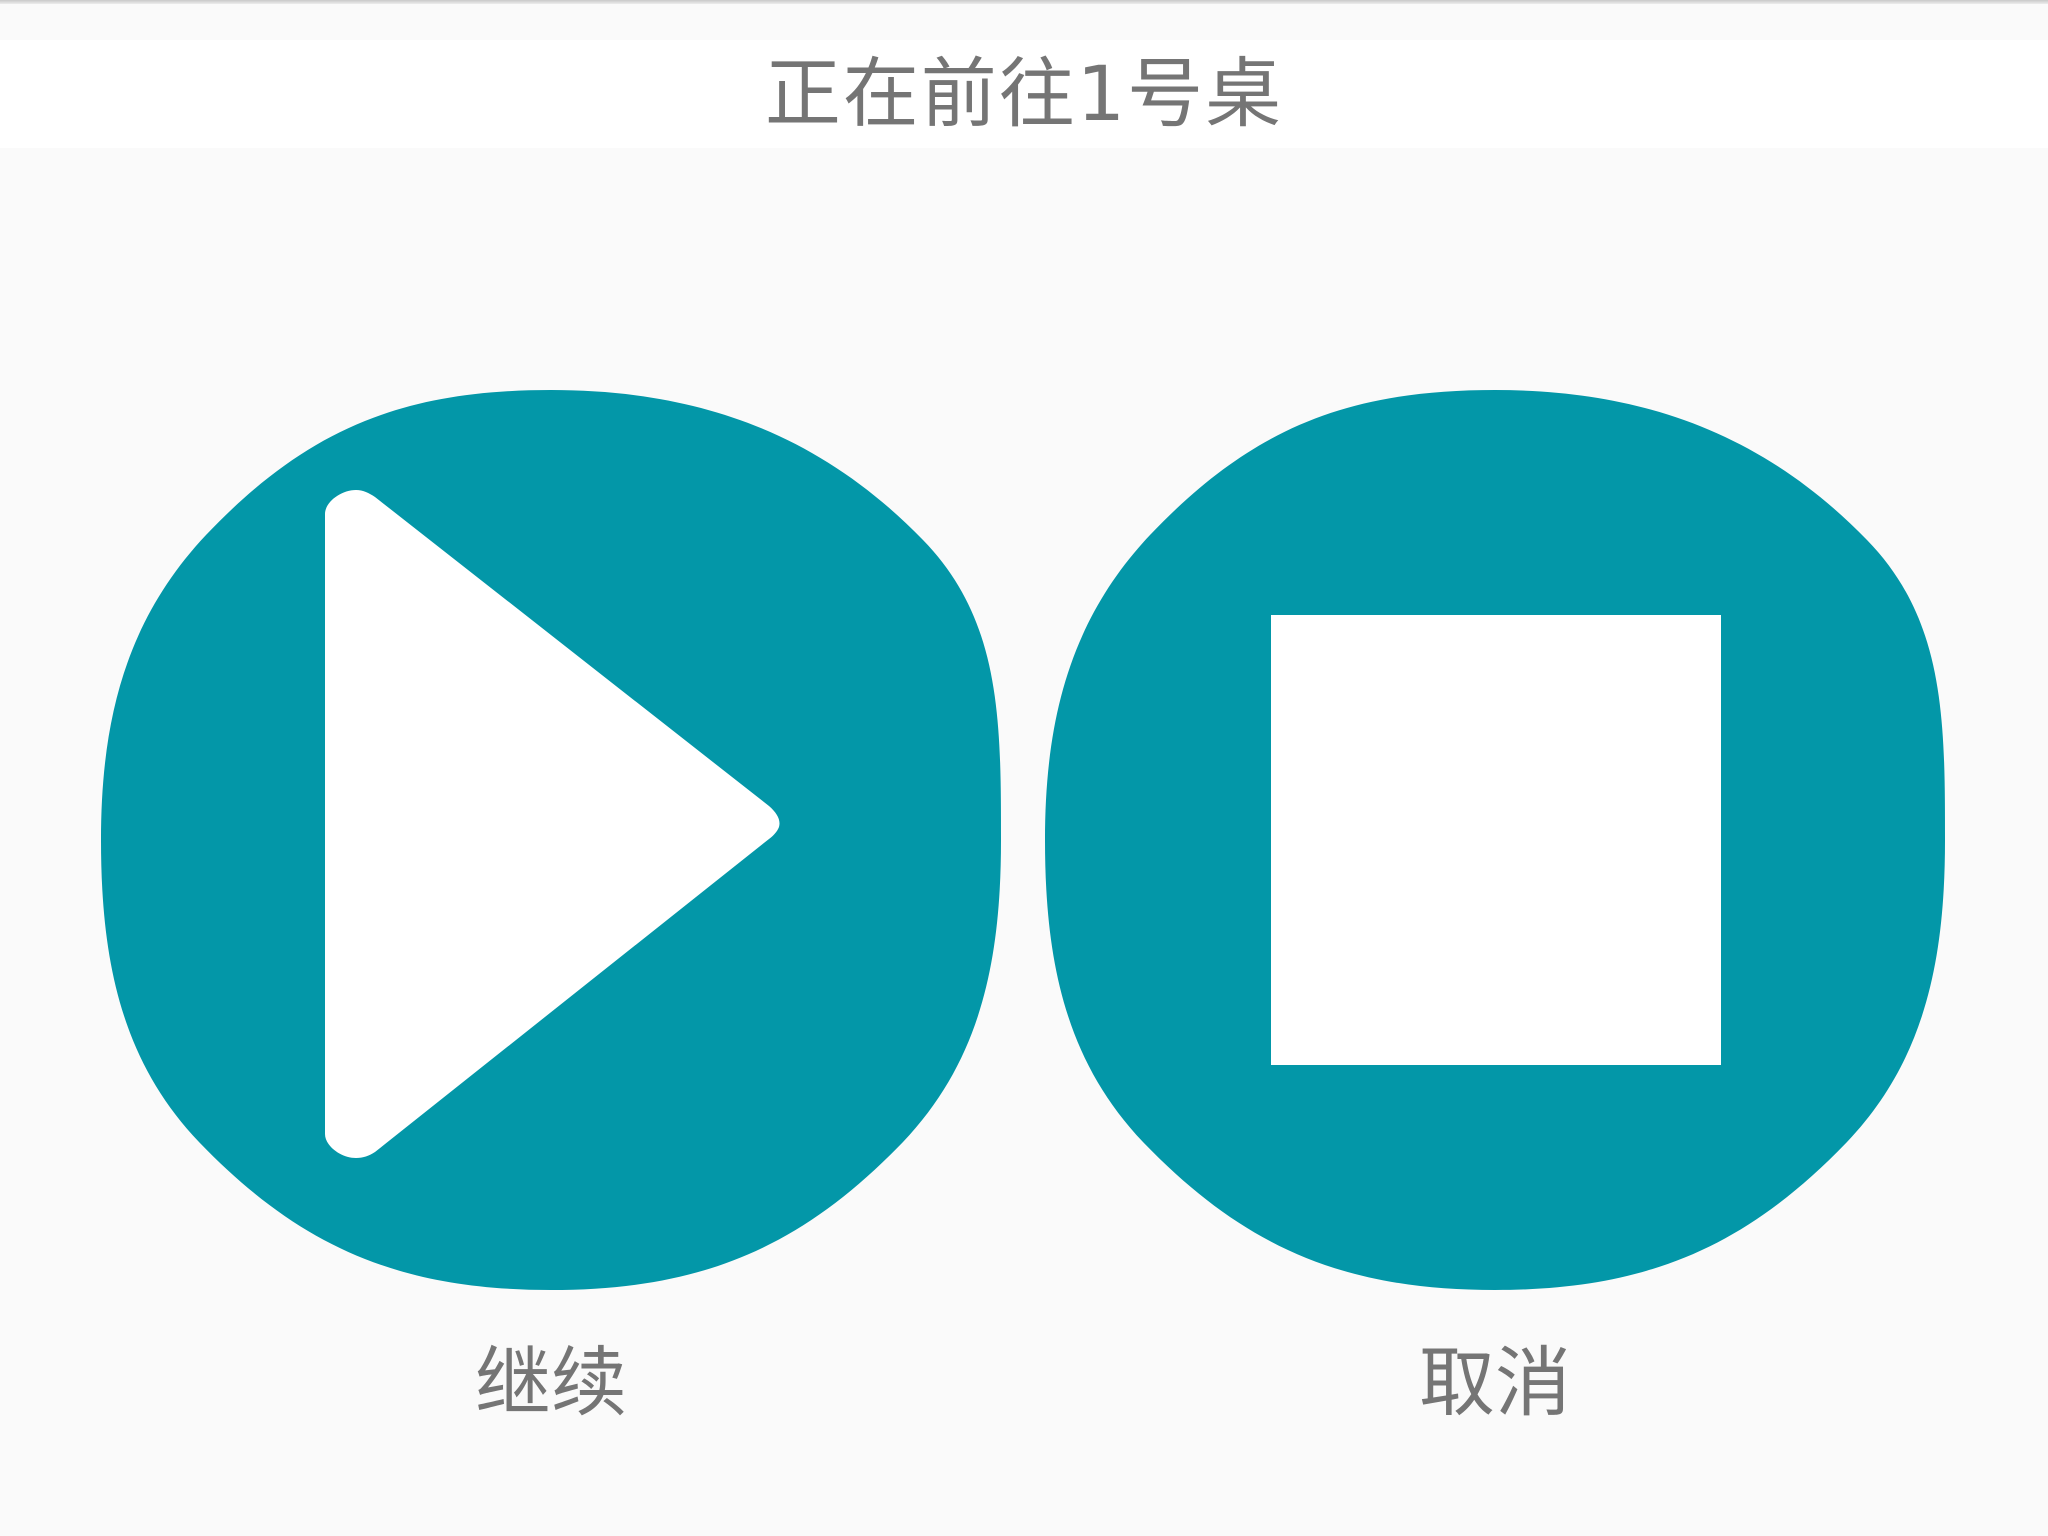 The height and width of the screenshot is (1536, 2048). What do you see at coordinates (1024, 2) in the screenshot?
I see `top-edge-divider` at bounding box center [1024, 2].